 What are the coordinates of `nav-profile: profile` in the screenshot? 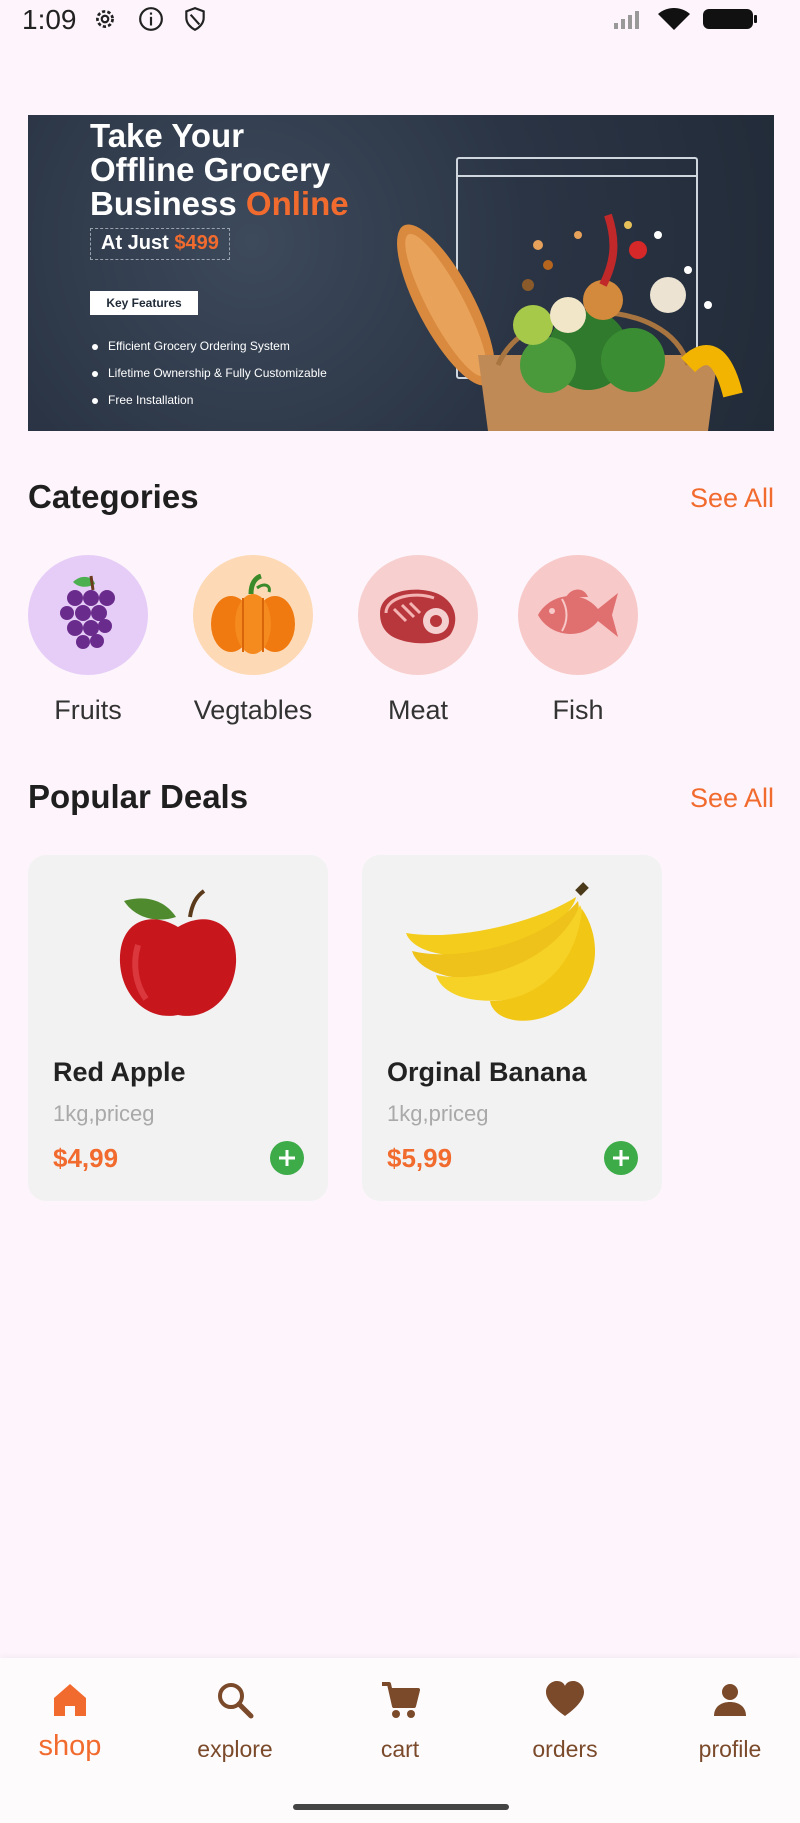 It's located at (730, 1720).